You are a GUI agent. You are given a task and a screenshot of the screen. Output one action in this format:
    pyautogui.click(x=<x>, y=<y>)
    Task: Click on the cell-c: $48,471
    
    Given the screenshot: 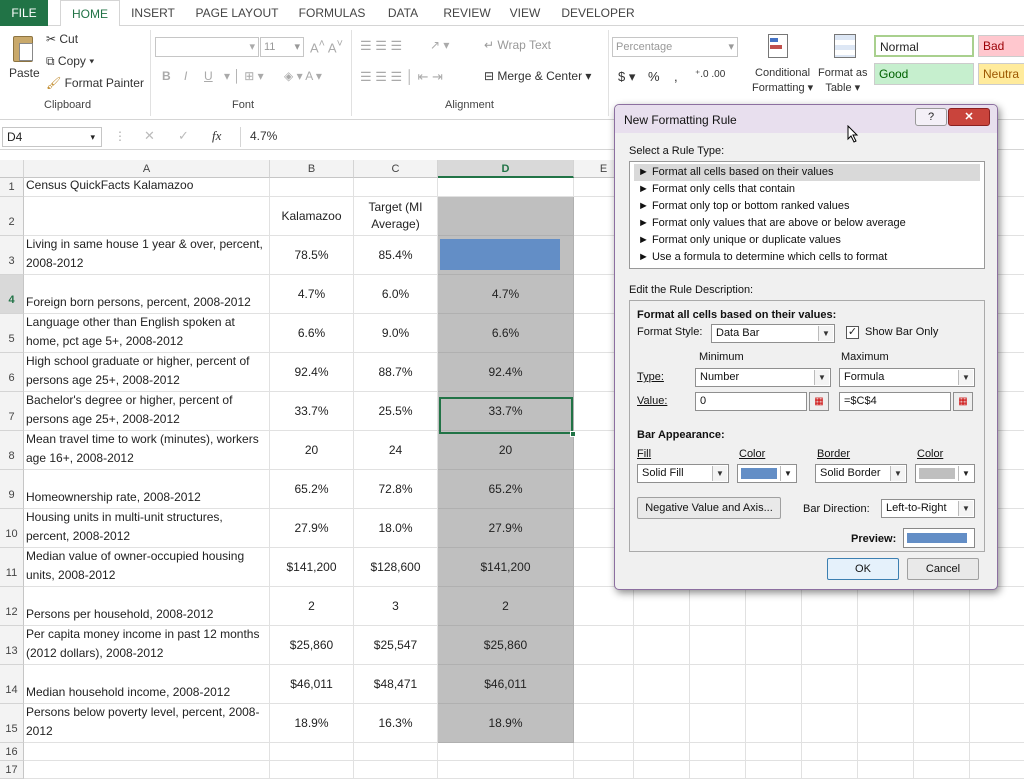 What is the action you would take?
    pyautogui.click(x=396, y=684)
    